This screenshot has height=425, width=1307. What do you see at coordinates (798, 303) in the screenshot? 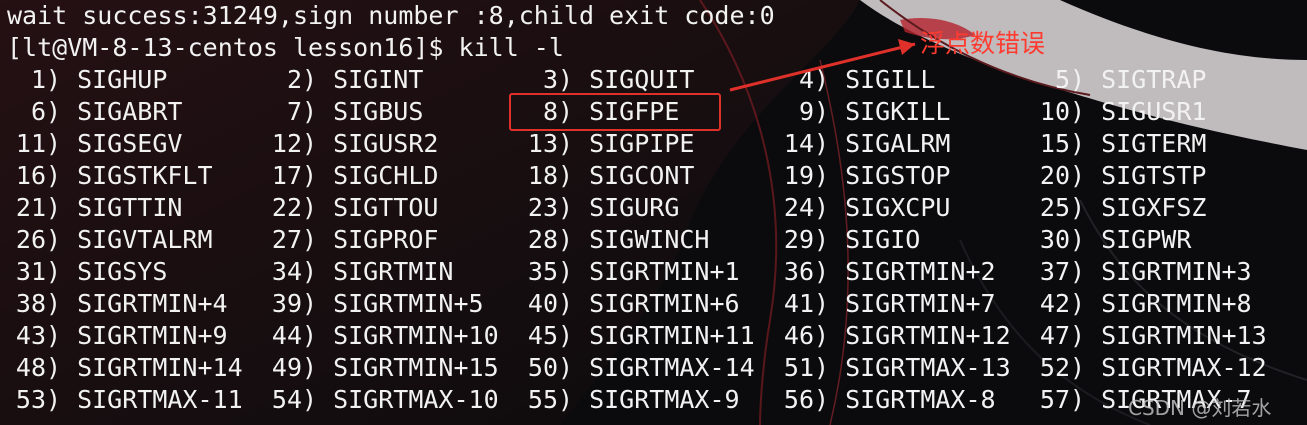
I see `signal-number: 41` at bounding box center [798, 303].